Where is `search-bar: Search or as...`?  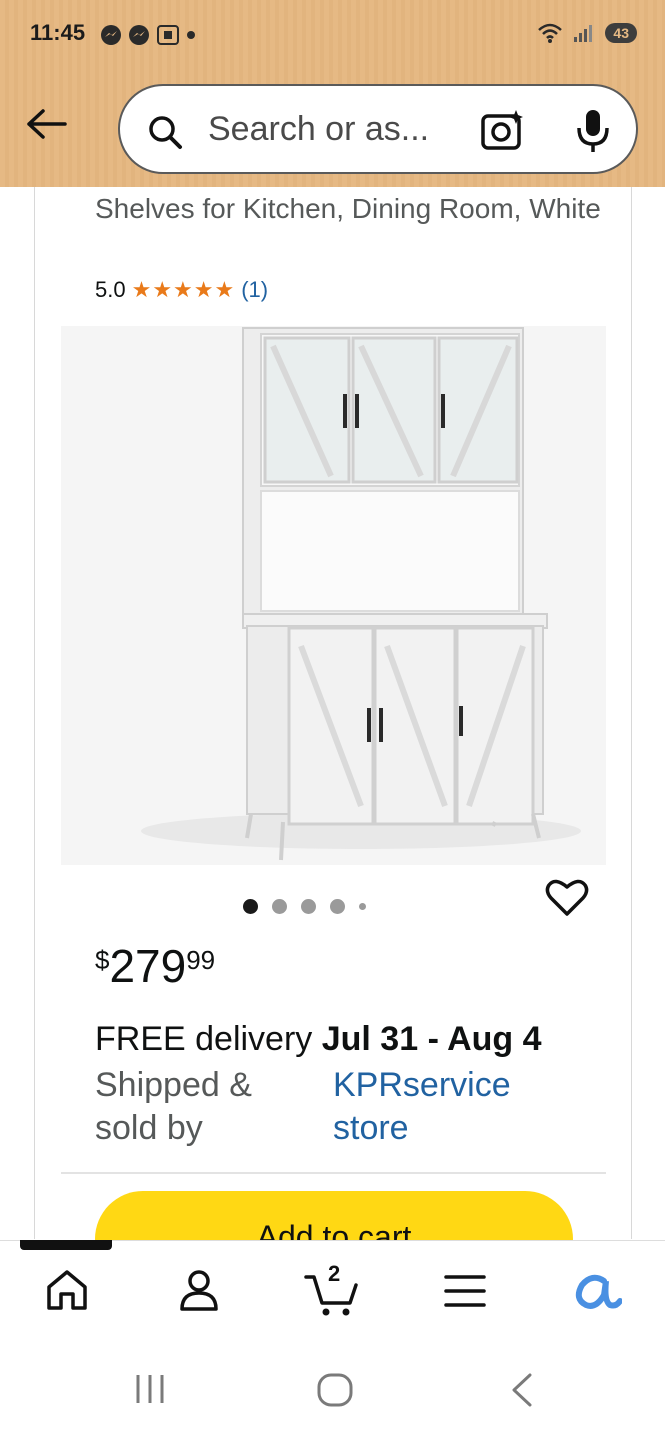
search-bar: Search or as... is located at coordinates (378, 129).